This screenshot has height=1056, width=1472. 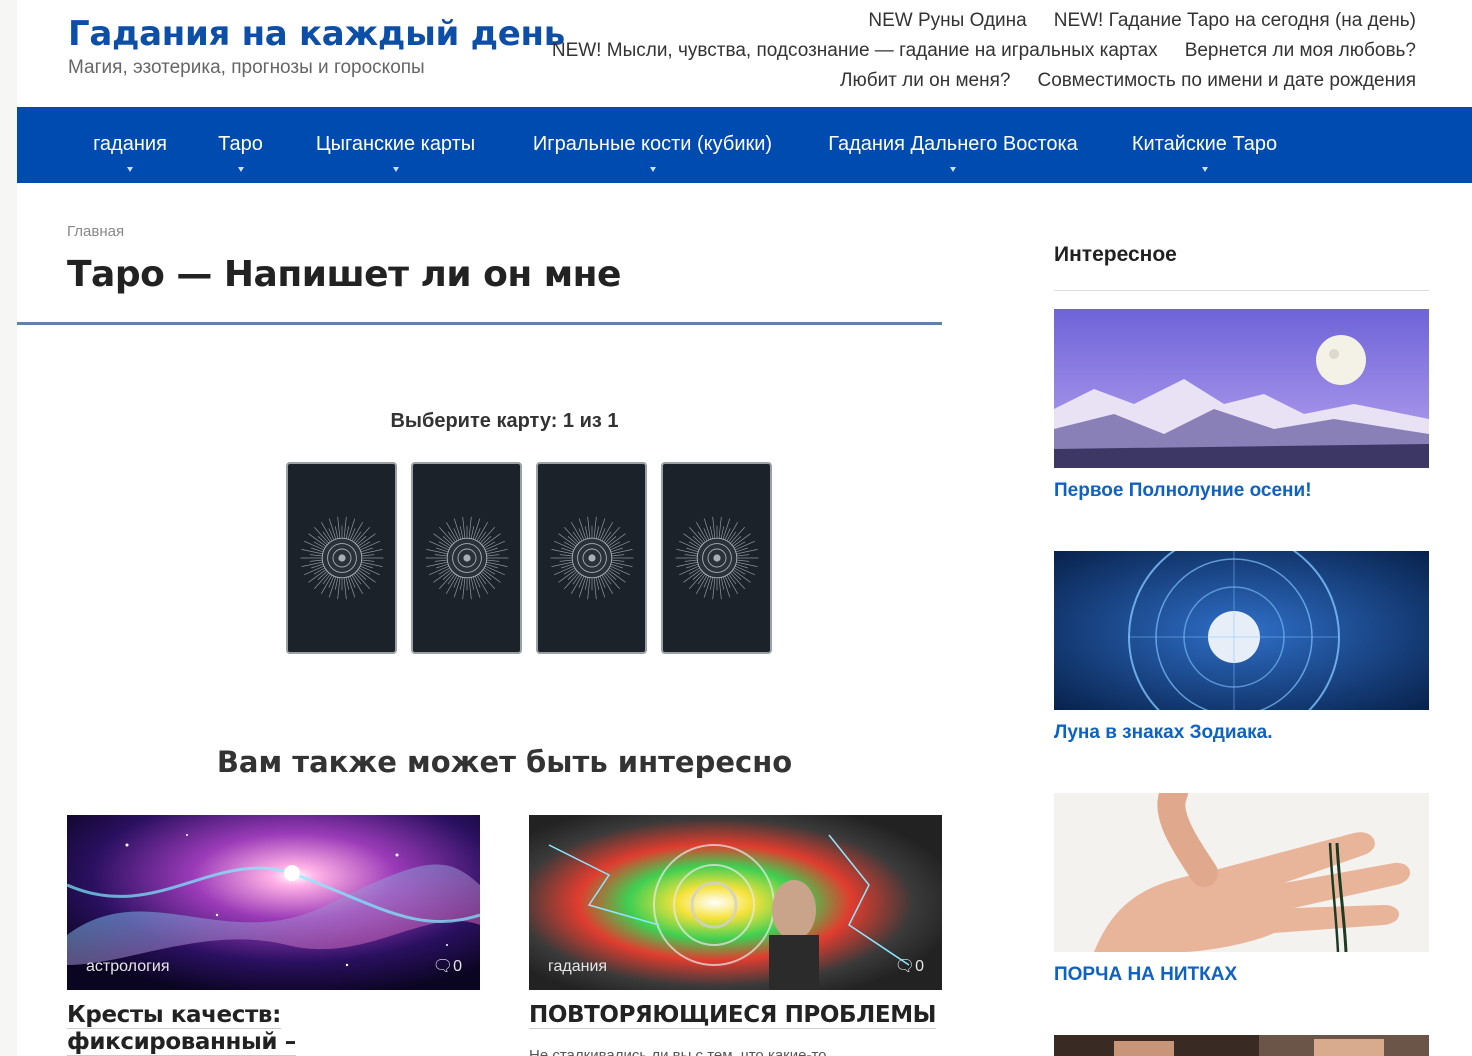 I want to click on top-link-loves-me: Любит ли он меня?, so click(x=925, y=81).